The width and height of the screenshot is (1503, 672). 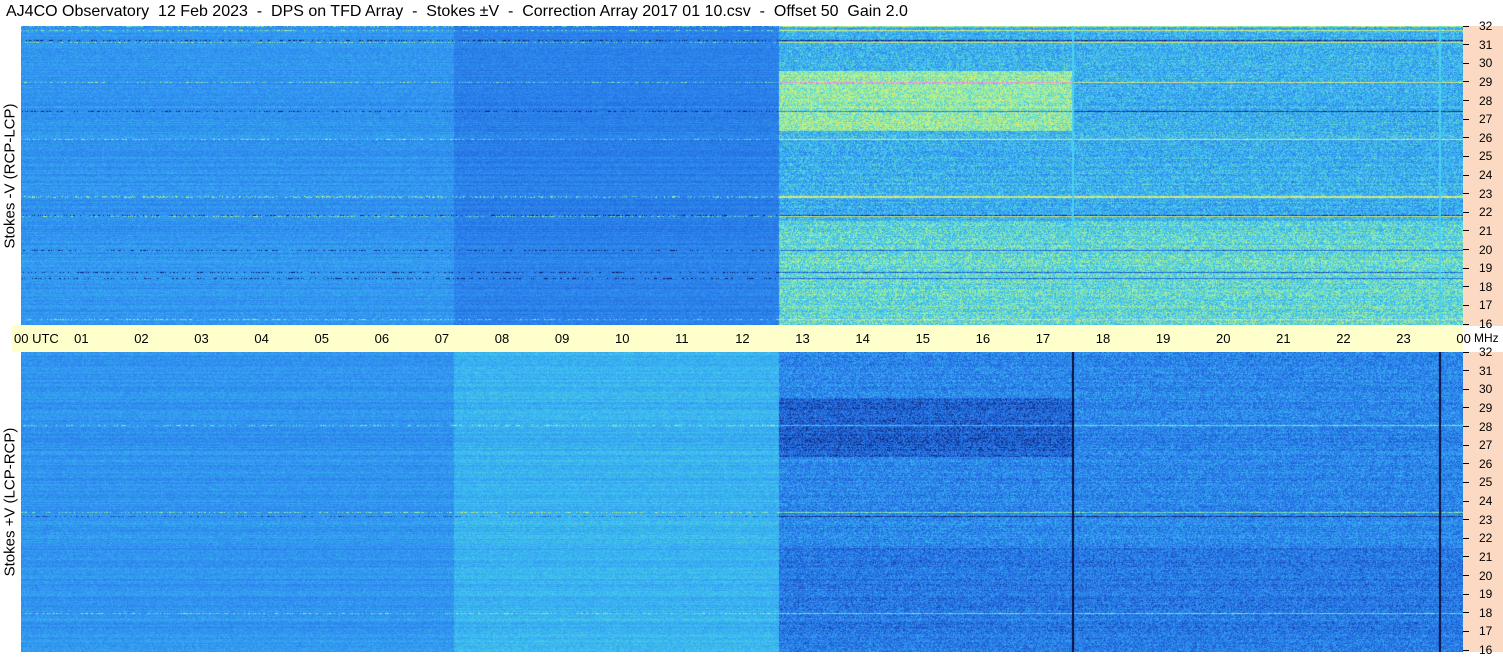 What do you see at coordinates (81, 338) in the screenshot?
I see `time-tick-label: 01` at bounding box center [81, 338].